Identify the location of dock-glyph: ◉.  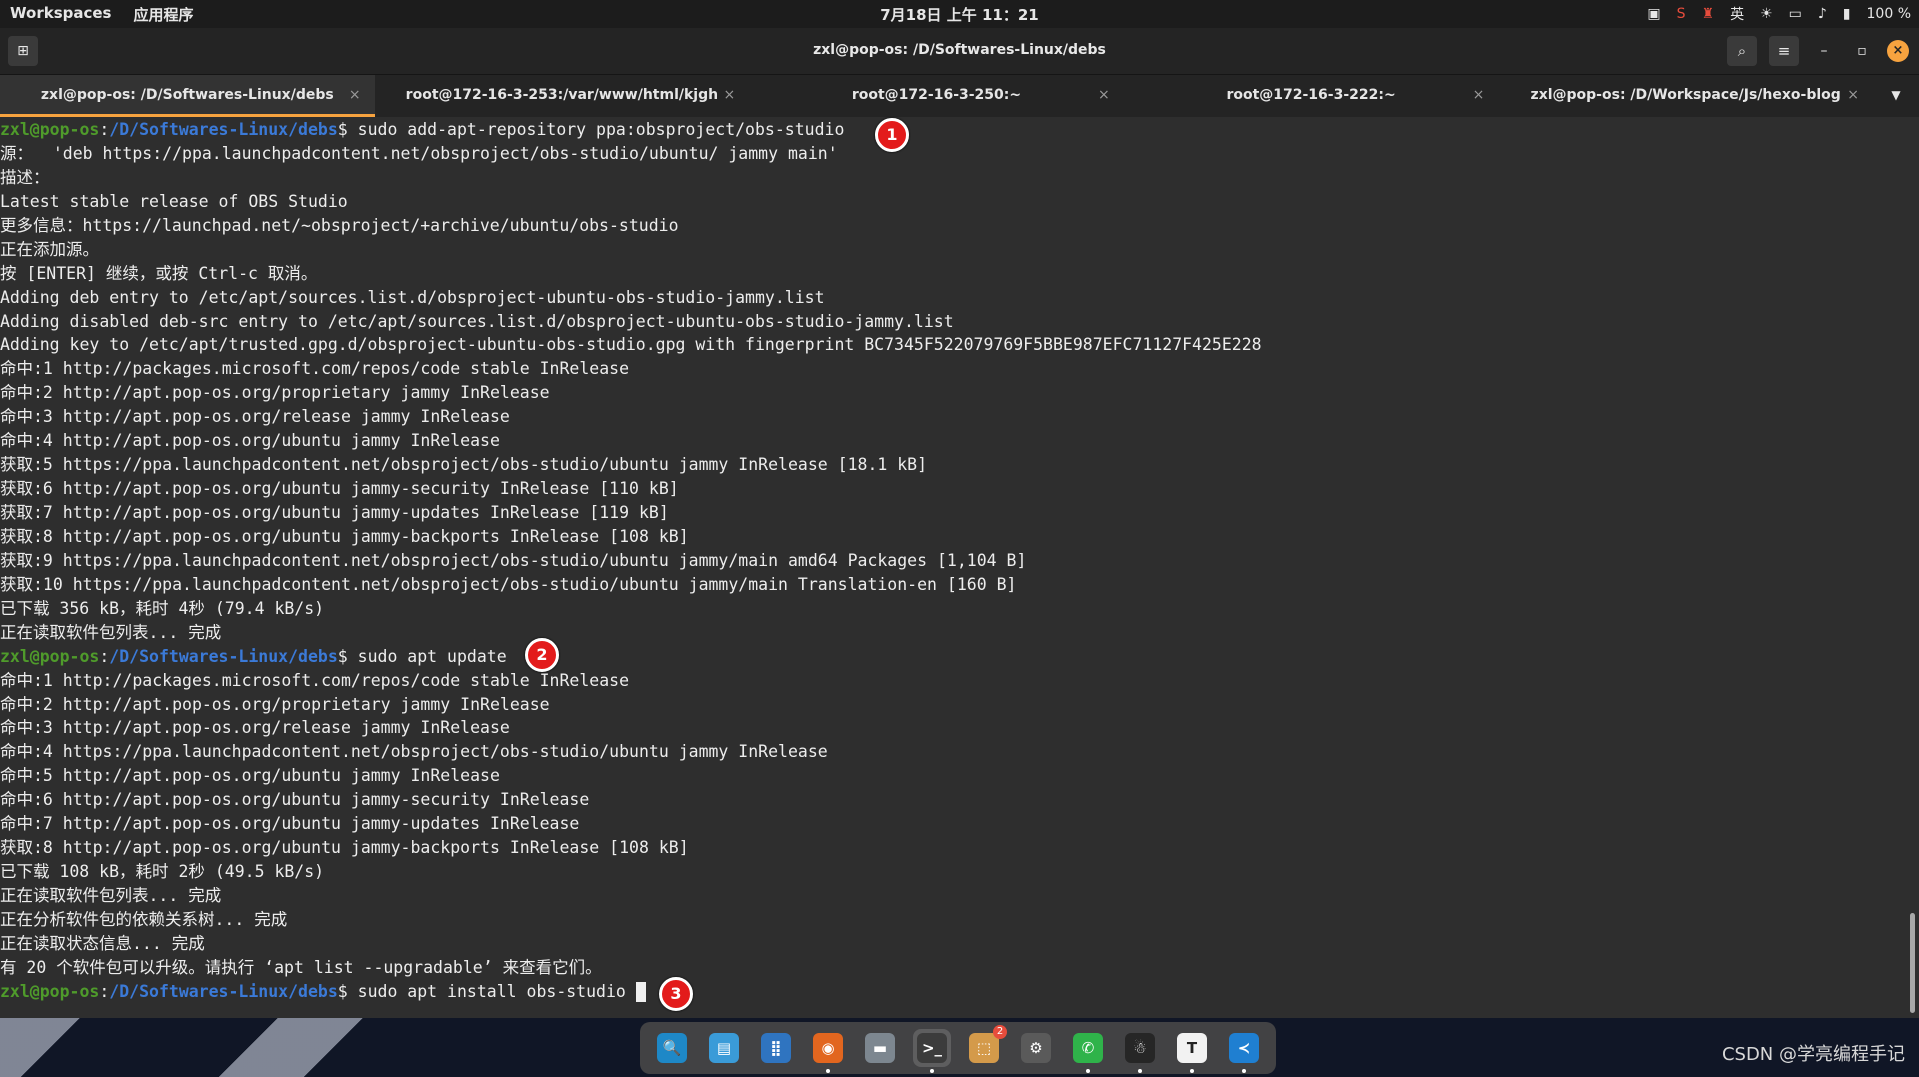
(828, 1048).